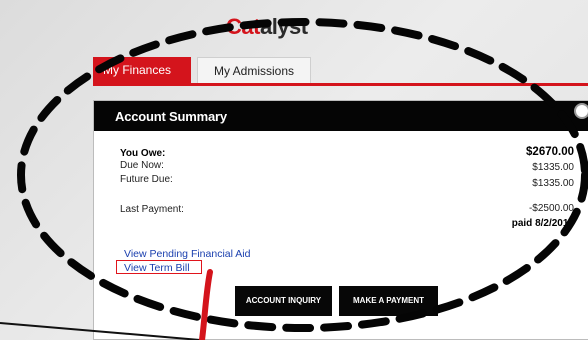 This screenshot has height=340, width=588. What do you see at coordinates (283, 26) in the screenshot?
I see `logo-suffix: alyst` at bounding box center [283, 26].